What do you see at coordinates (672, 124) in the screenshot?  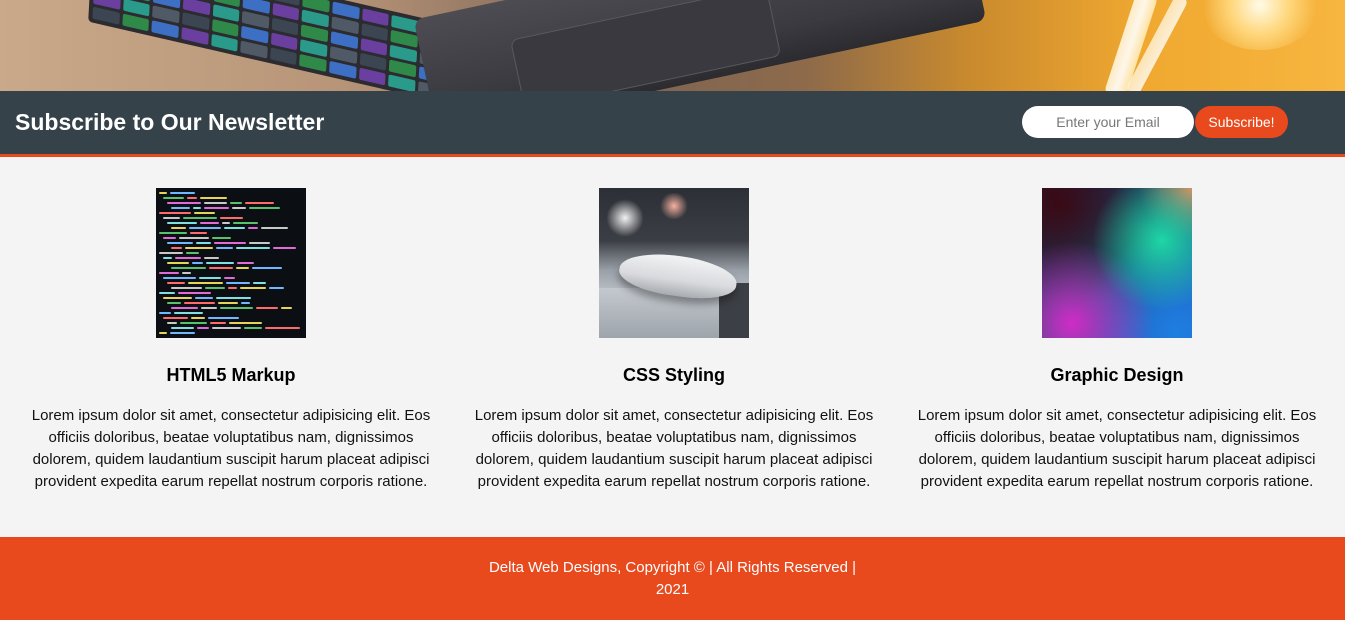 I see `newsletter-bar: Subscribe to Our Newsletter Subscribe!` at bounding box center [672, 124].